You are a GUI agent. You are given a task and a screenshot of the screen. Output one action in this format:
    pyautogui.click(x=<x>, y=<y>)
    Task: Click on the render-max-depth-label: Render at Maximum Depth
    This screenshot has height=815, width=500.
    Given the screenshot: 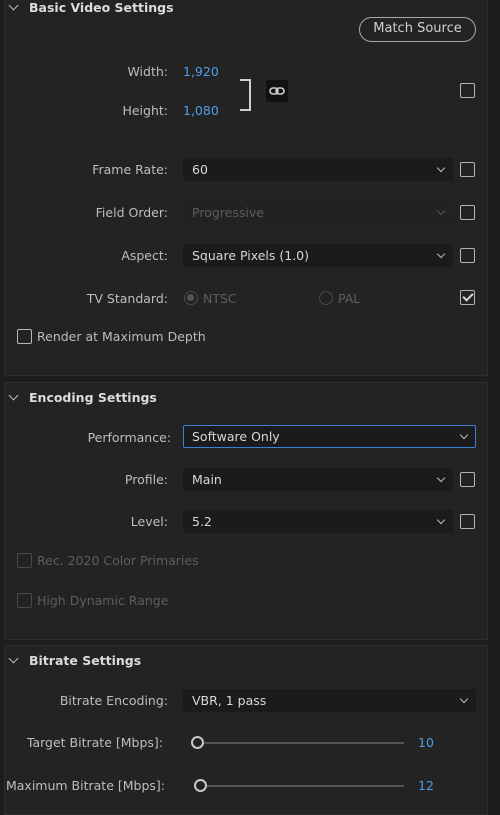 What is the action you would take?
    pyautogui.click(x=121, y=336)
    